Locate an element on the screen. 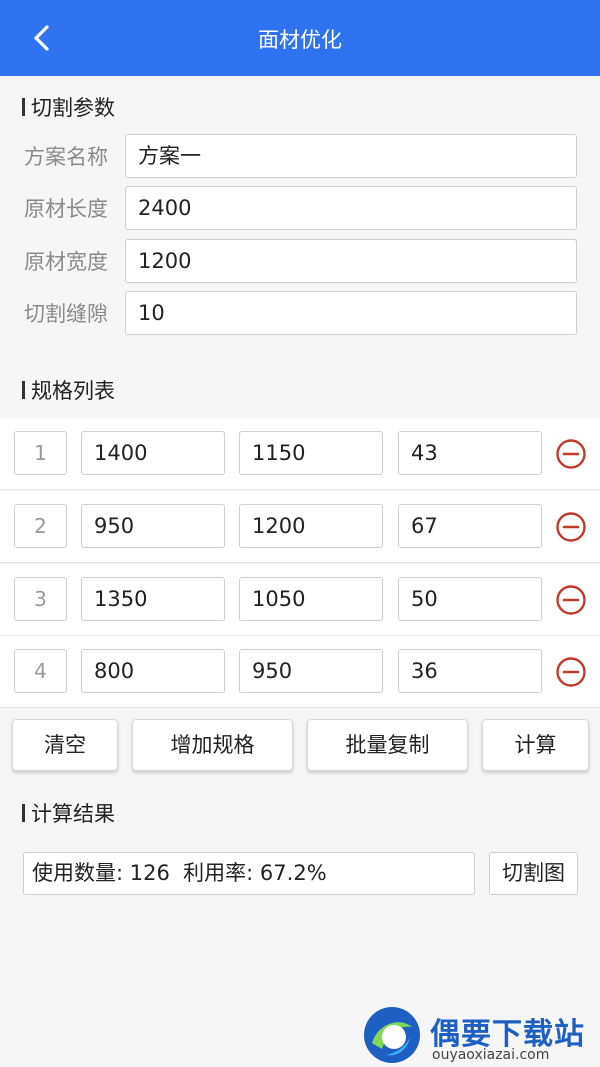 This screenshot has width=600, height=1067. calculate-button: 计算 is located at coordinates (535, 745).